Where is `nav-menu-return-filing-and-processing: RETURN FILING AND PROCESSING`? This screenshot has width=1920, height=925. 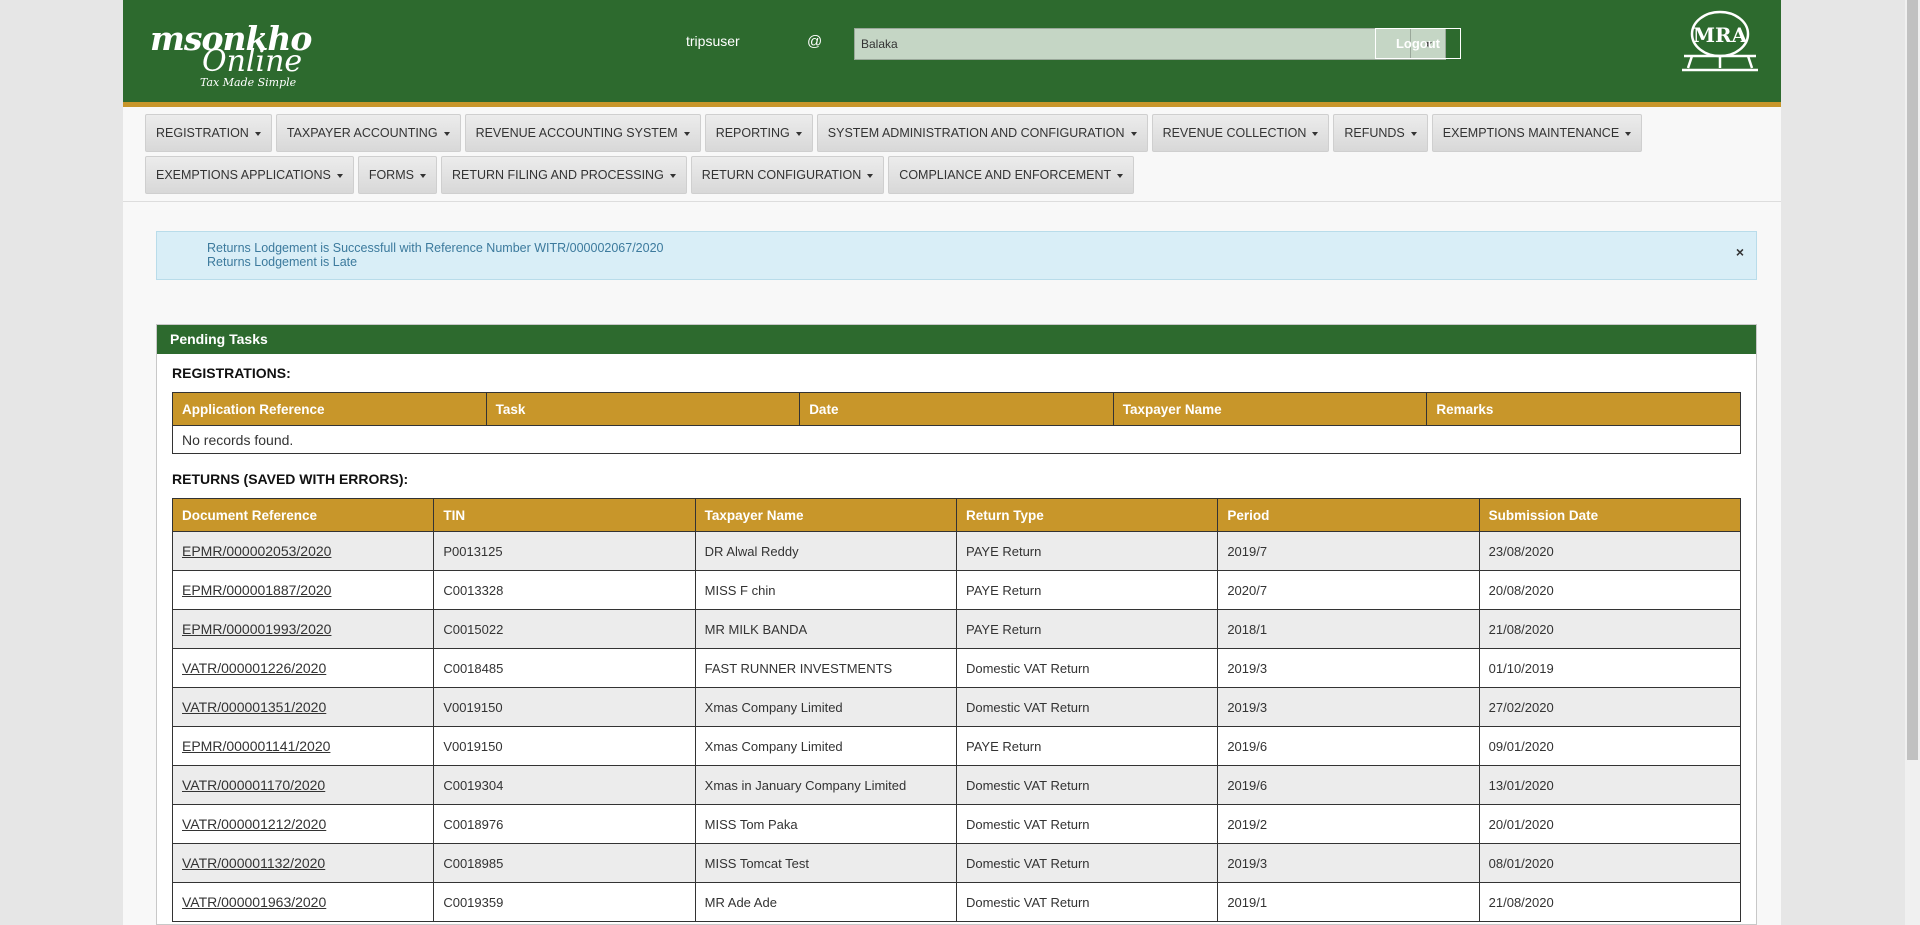 nav-menu-return-filing-and-processing: RETURN FILING AND PROCESSING is located at coordinates (563, 175).